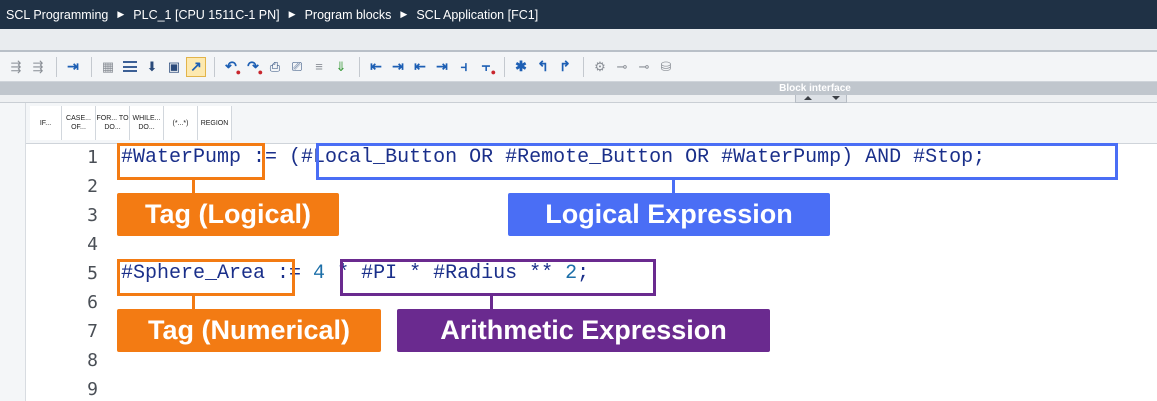 The height and width of the screenshot is (401, 1157). Describe the element at coordinates (583, 330) in the screenshot. I see `label-arithmetic-expression: Arithmetic Expression` at that location.